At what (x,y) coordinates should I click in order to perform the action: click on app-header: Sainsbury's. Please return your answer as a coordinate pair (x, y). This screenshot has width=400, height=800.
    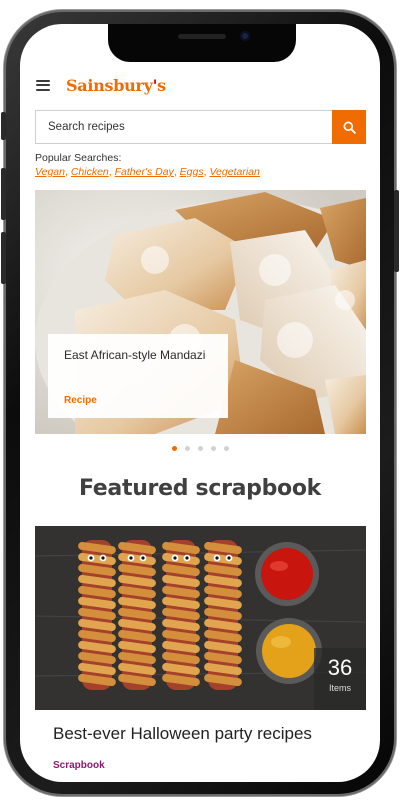
    Looking at the image, I should click on (200, 85).